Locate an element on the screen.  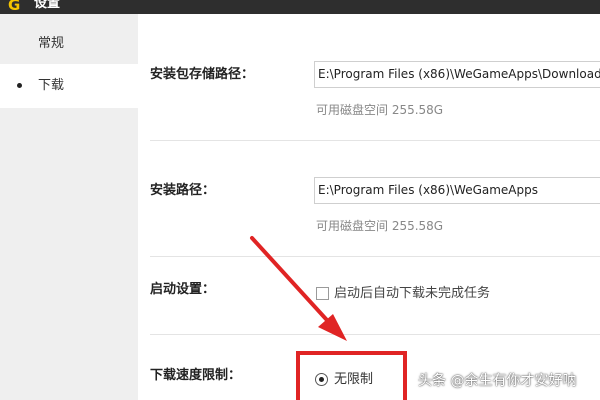
annotation-arrow-icon is located at coordinates (298, 288).